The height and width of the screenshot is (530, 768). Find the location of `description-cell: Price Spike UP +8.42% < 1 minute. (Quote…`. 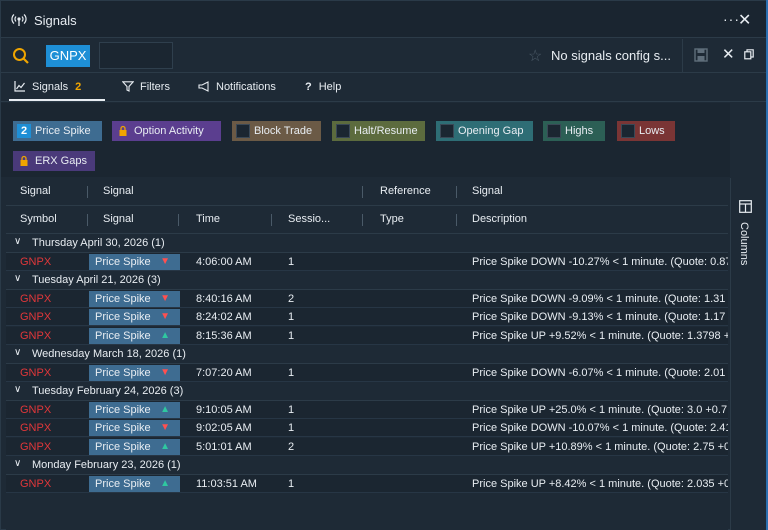

description-cell: Price Spike UP +8.42% < 1 minute. (Quote… is located at coordinates (600, 483).